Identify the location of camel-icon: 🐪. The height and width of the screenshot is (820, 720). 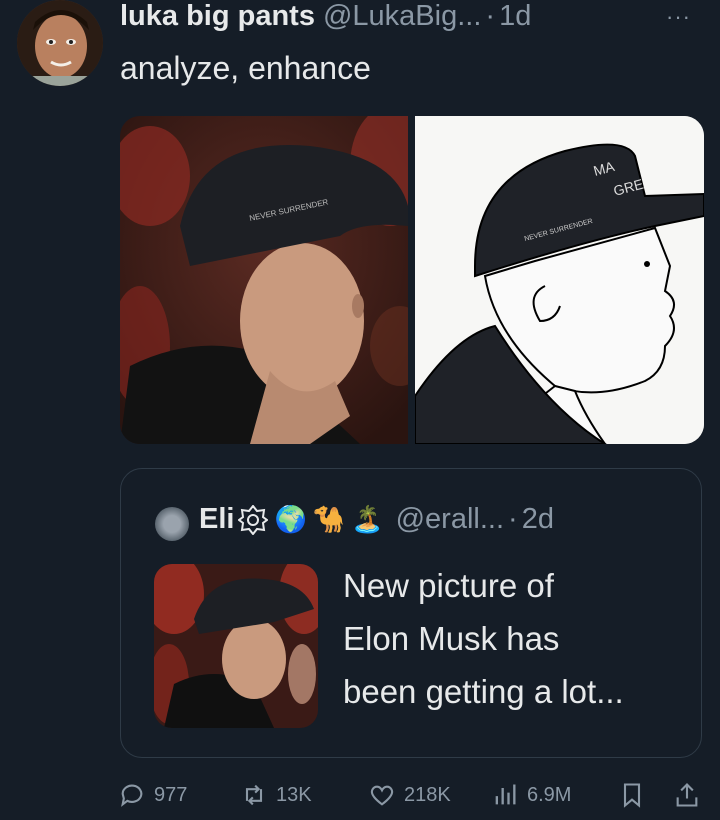
(329, 519).